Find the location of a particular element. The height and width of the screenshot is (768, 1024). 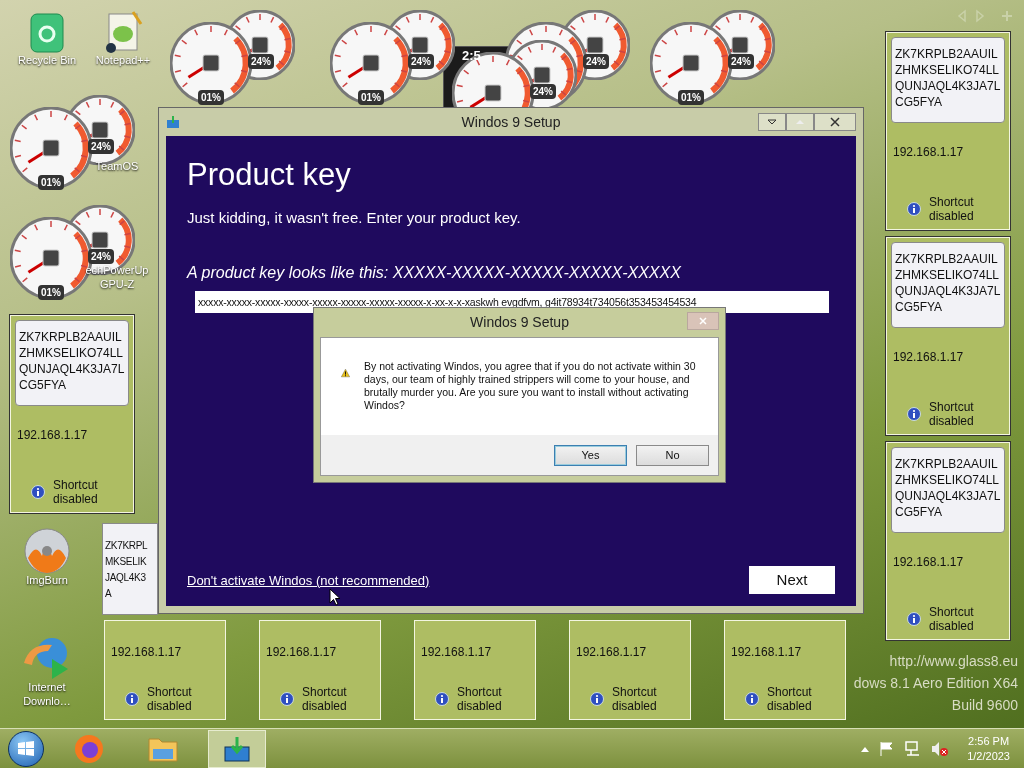

notepad-icon is located at coordinates (123, 32).